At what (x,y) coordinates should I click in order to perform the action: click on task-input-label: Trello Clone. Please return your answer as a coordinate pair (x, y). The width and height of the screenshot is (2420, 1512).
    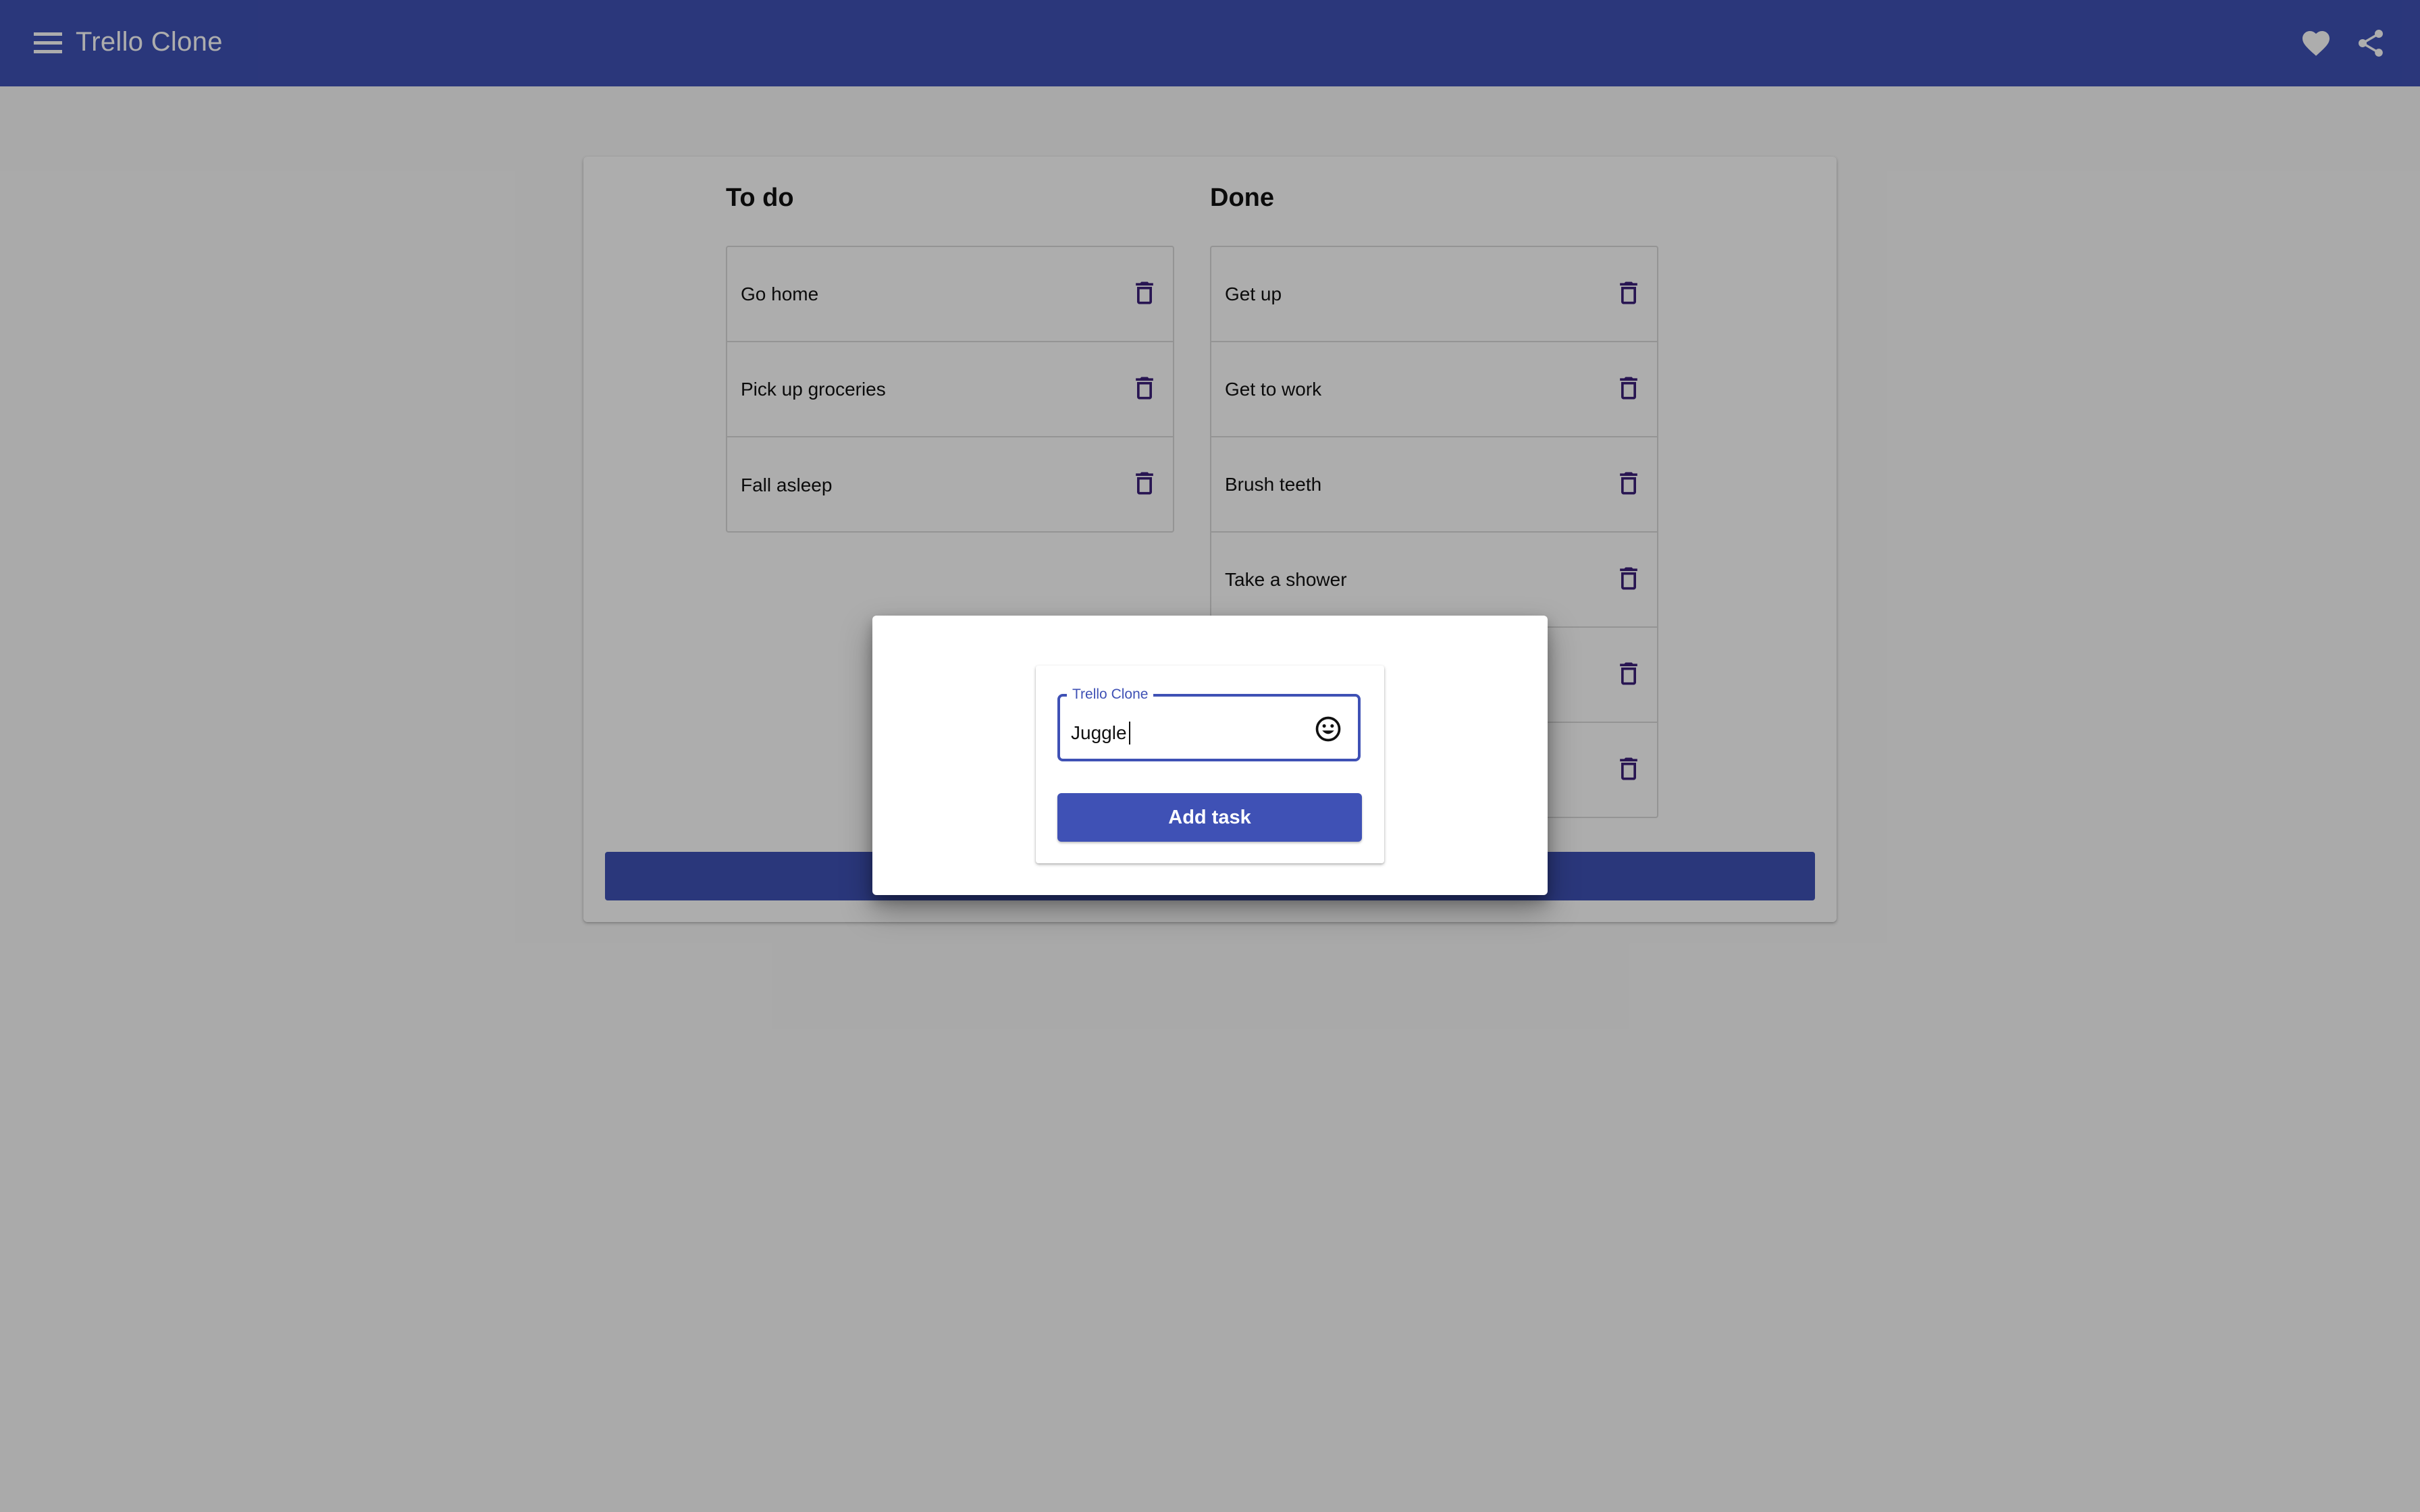
    Looking at the image, I should click on (1110, 695).